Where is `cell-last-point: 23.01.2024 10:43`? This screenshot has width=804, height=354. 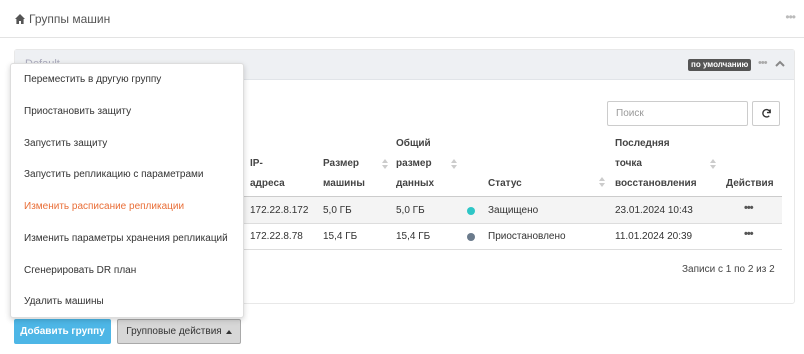
cell-last-point: 23.01.2024 10:43 is located at coordinates (654, 210).